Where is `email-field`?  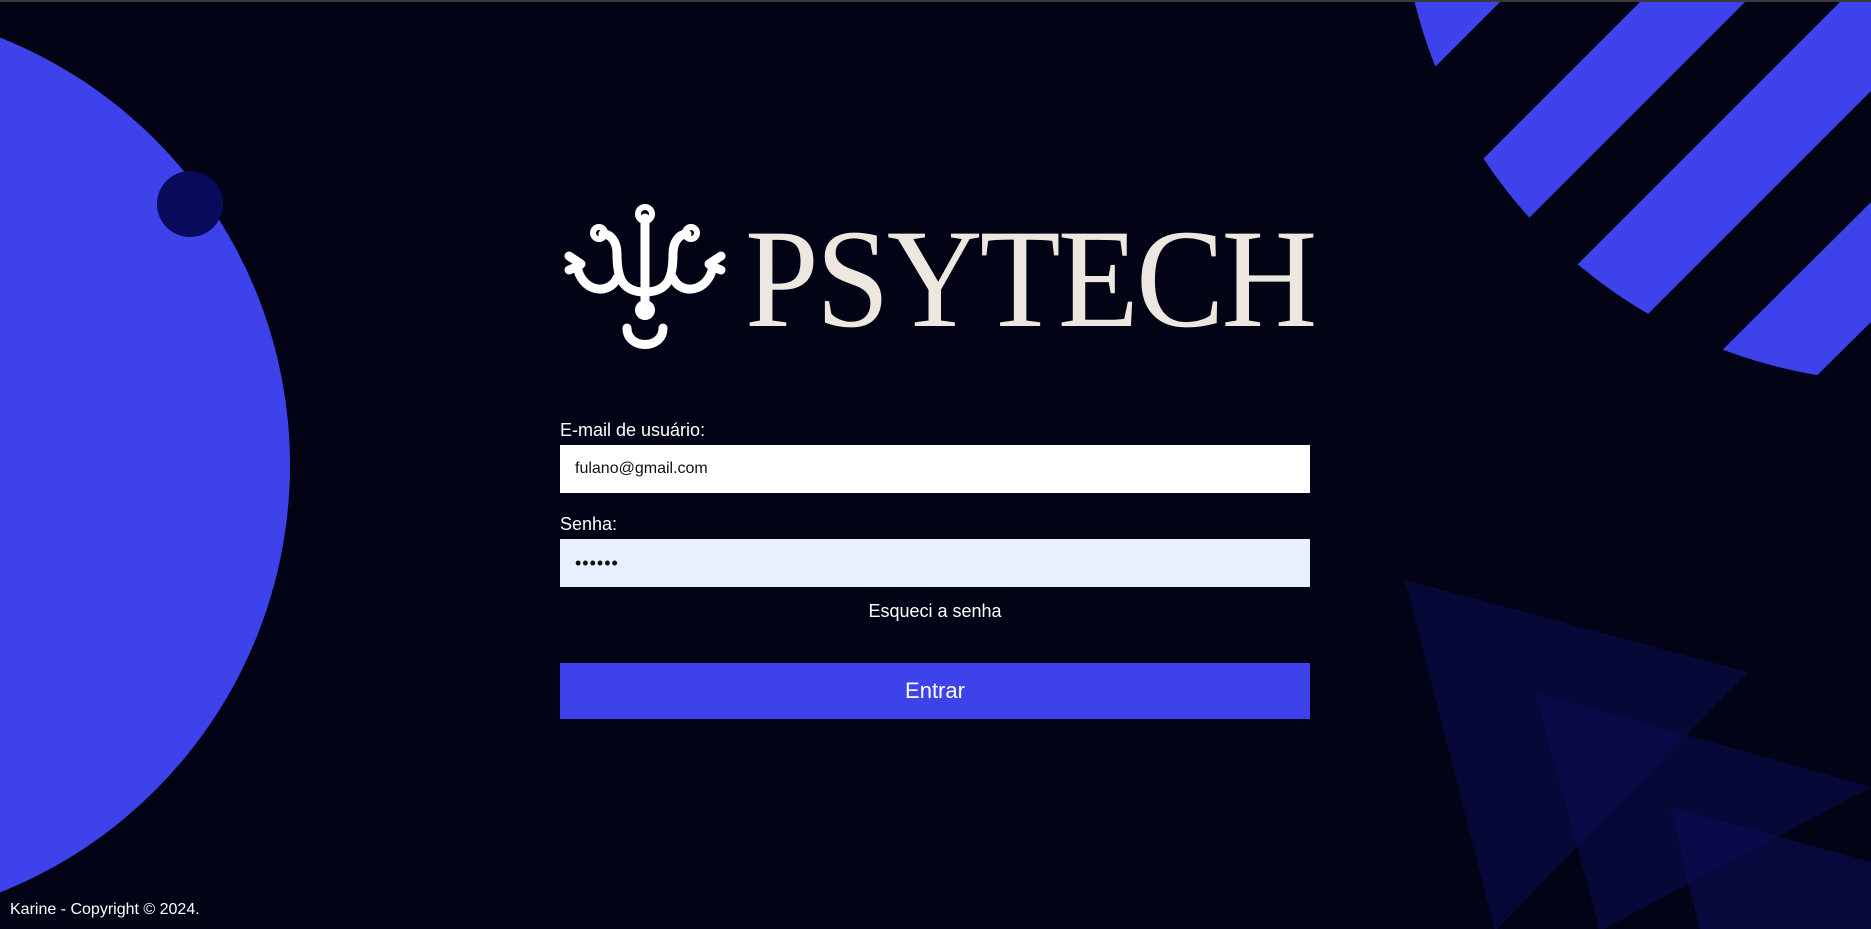
email-field is located at coordinates (935, 469).